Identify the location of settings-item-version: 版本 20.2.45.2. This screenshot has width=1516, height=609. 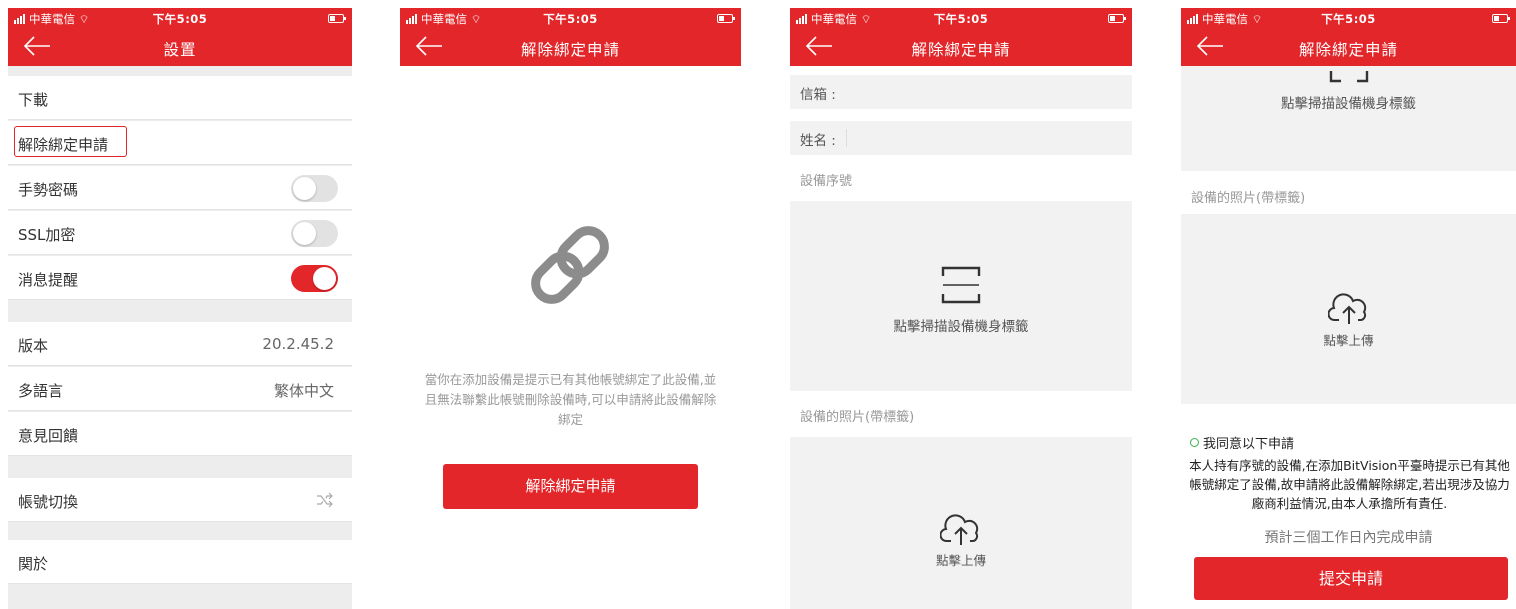
(180, 344).